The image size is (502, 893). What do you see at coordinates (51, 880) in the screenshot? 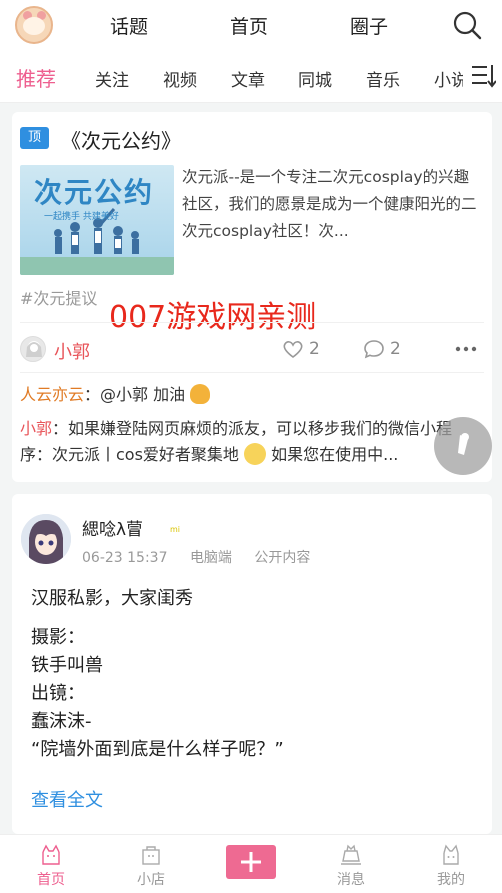
I see `tab-label: 首页` at bounding box center [51, 880].